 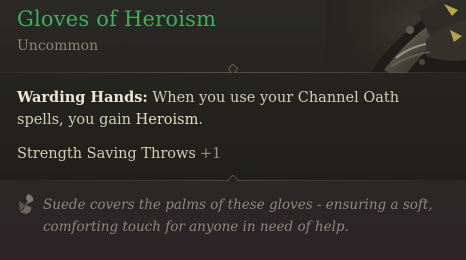 What do you see at coordinates (210, 154) in the screenshot?
I see `stat-bonus: +1` at bounding box center [210, 154].